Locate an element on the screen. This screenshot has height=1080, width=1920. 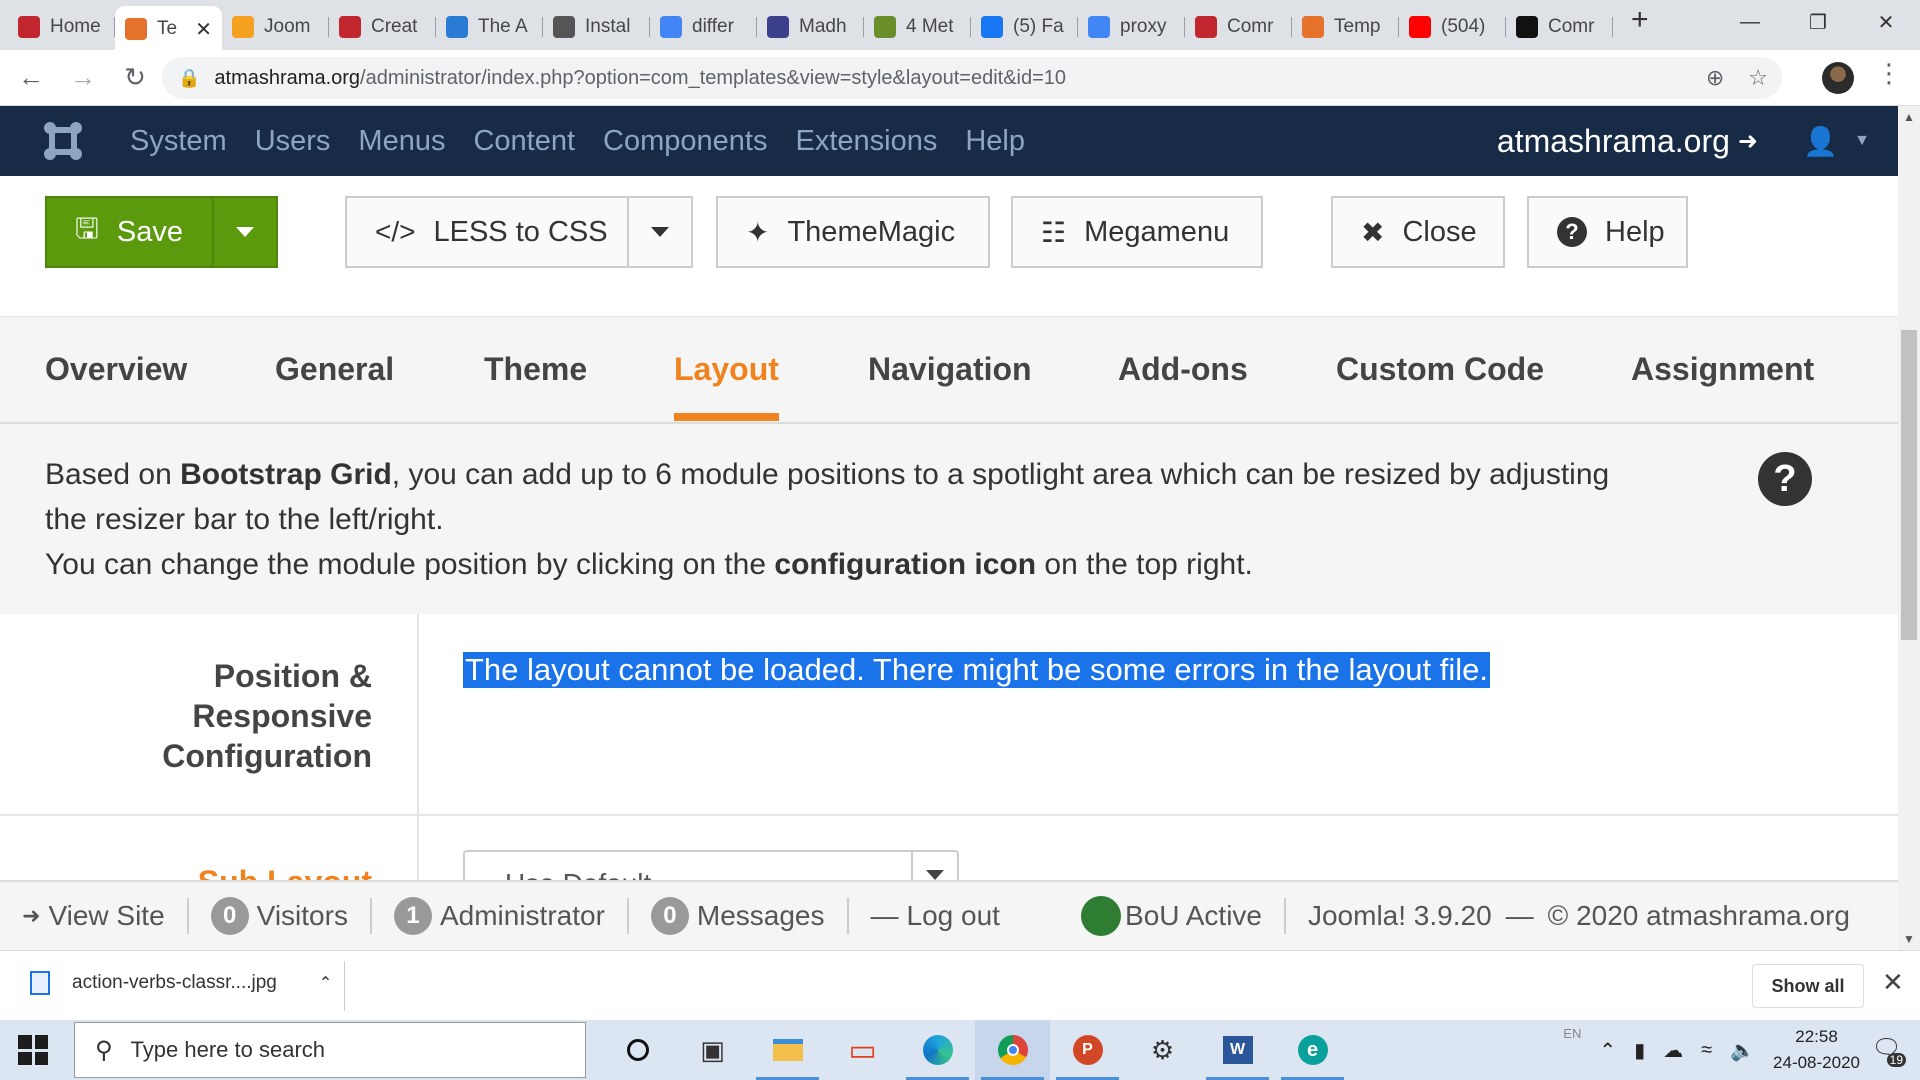
administrator-status: 1 Administrator is located at coordinates (499, 916).